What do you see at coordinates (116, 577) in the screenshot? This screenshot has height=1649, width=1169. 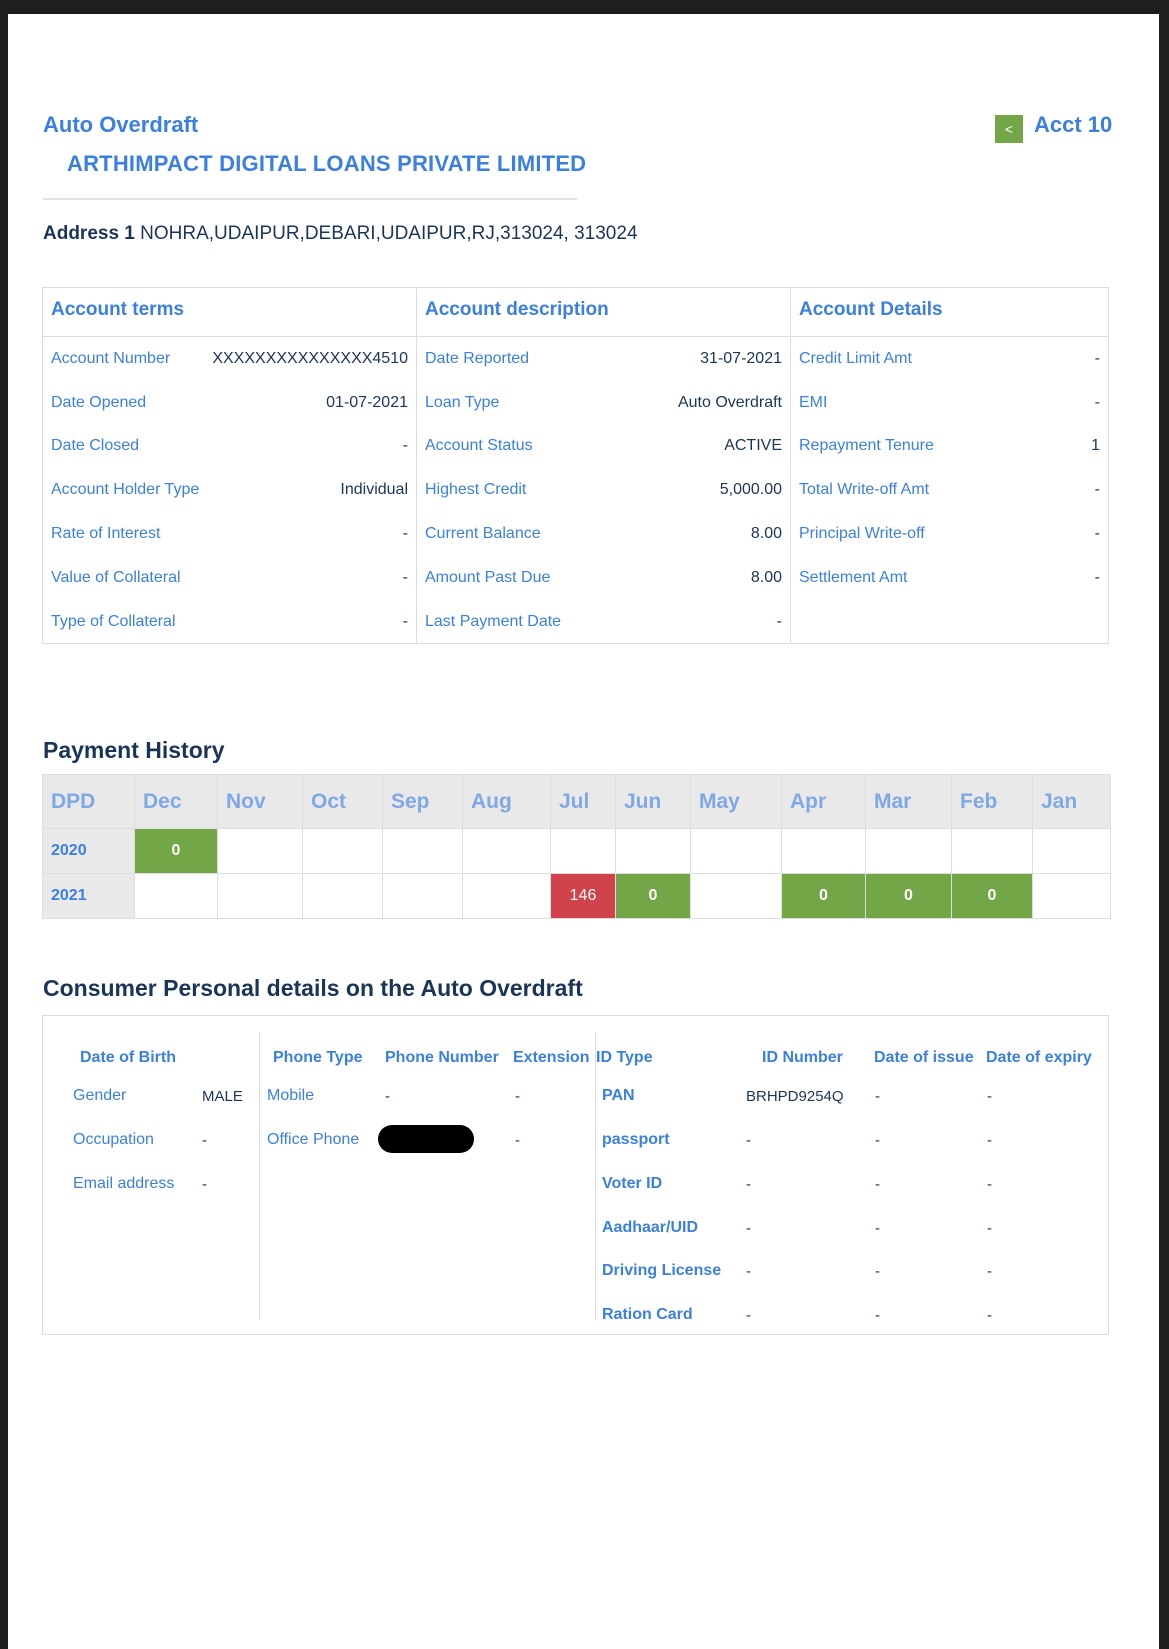 I see `terms-key: Value of Collateral` at bounding box center [116, 577].